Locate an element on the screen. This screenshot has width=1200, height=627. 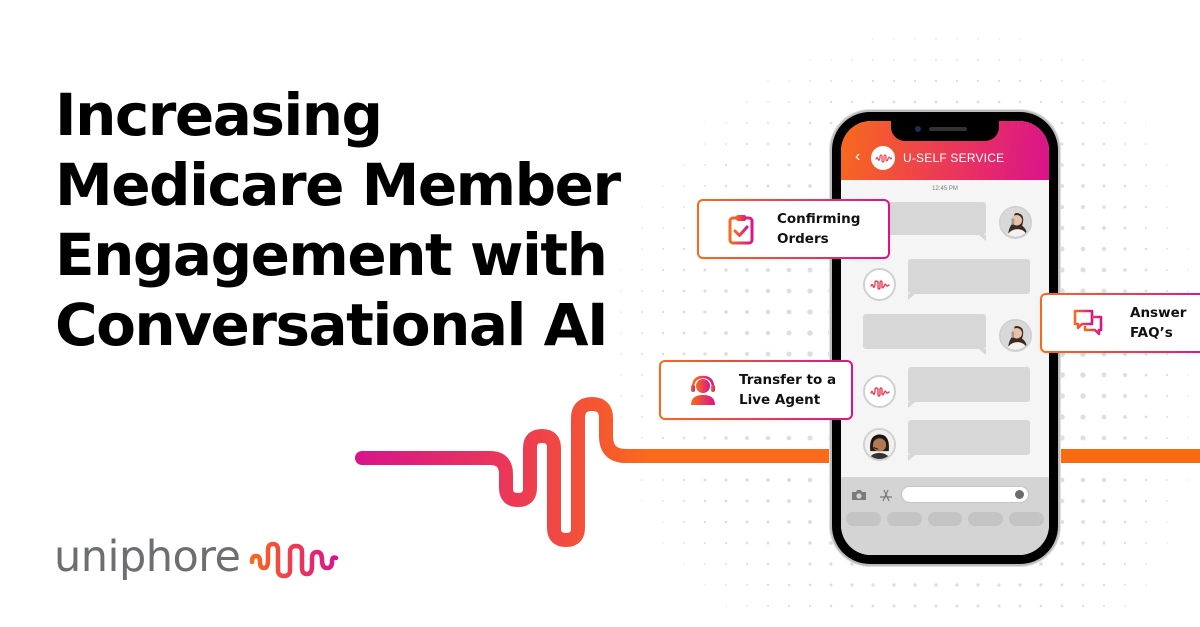
chat-timestamp: 12:45 PM is located at coordinates (945, 189).